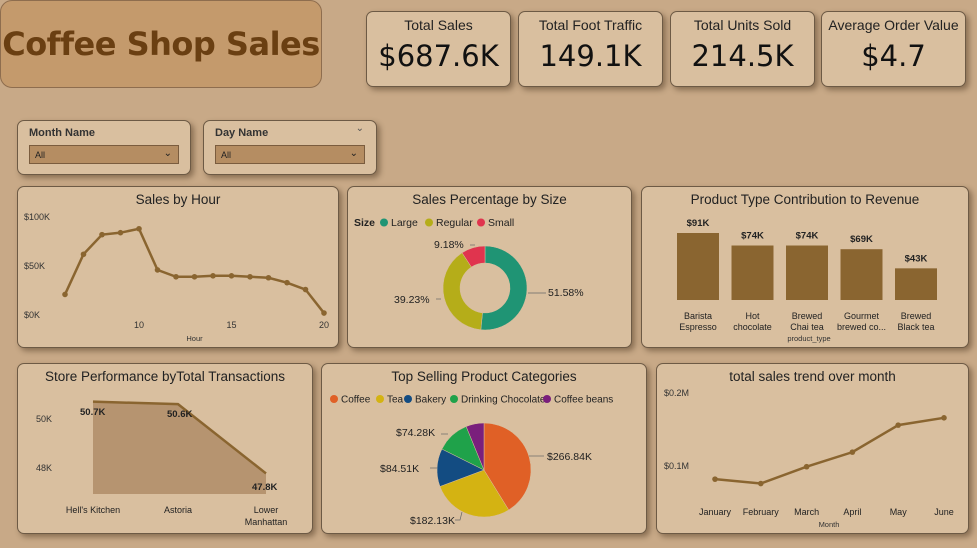 Image resolution: width=977 pixels, height=548 pixels. Describe the element at coordinates (438, 25) in the screenshot. I see `kpi-label: Total Sales` at that location.